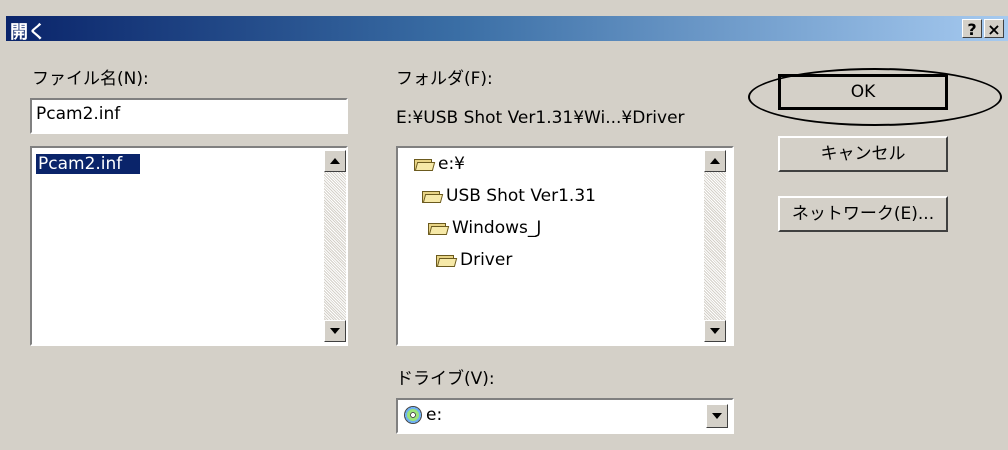 Image resolution: width=1008 pixels, height=450 pixels. Describe the element at coordinates (565, 246) in the screenshot. I see `folder-tree` at that location.